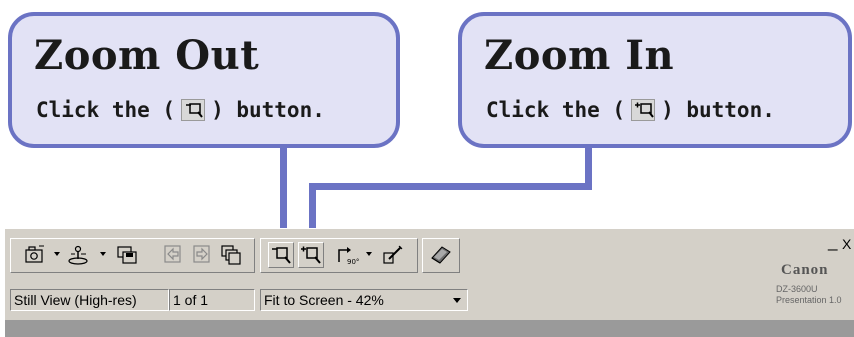  What do you see at coordinates (57, 254) in the screenshot?
I see `capture-dropdown-arrow` at bounding box center [57, 254].